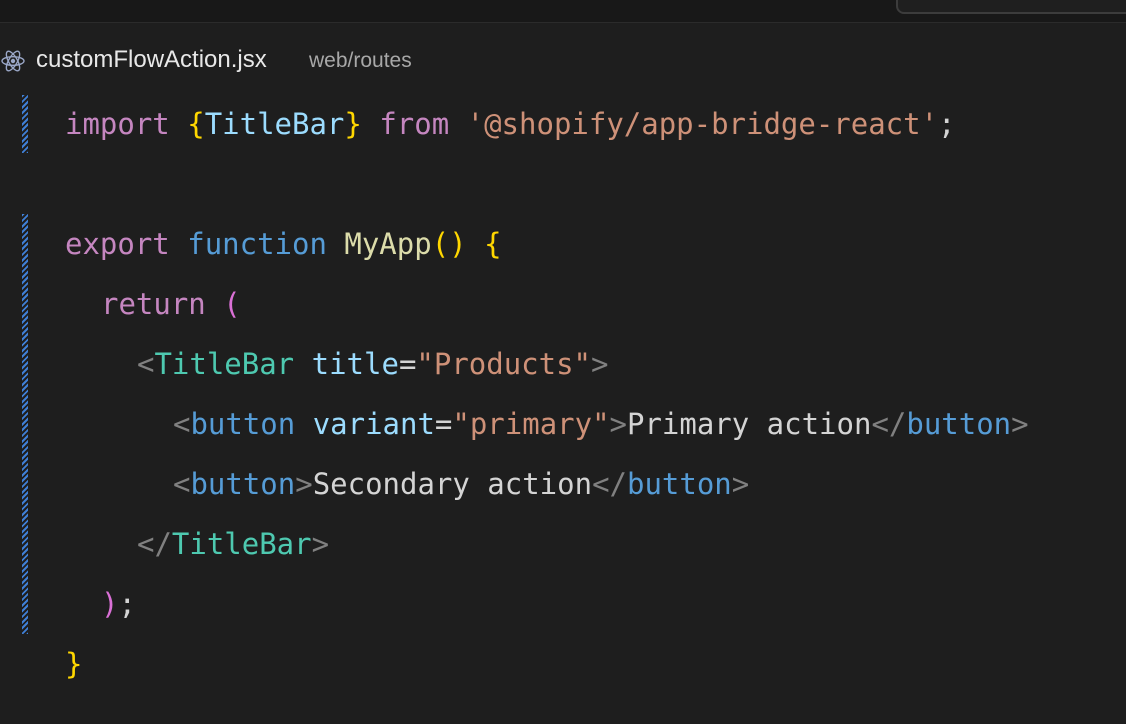  Describe the element at coordinates (232, 304) in the screenshot. I see `token-paren: (` at that location.